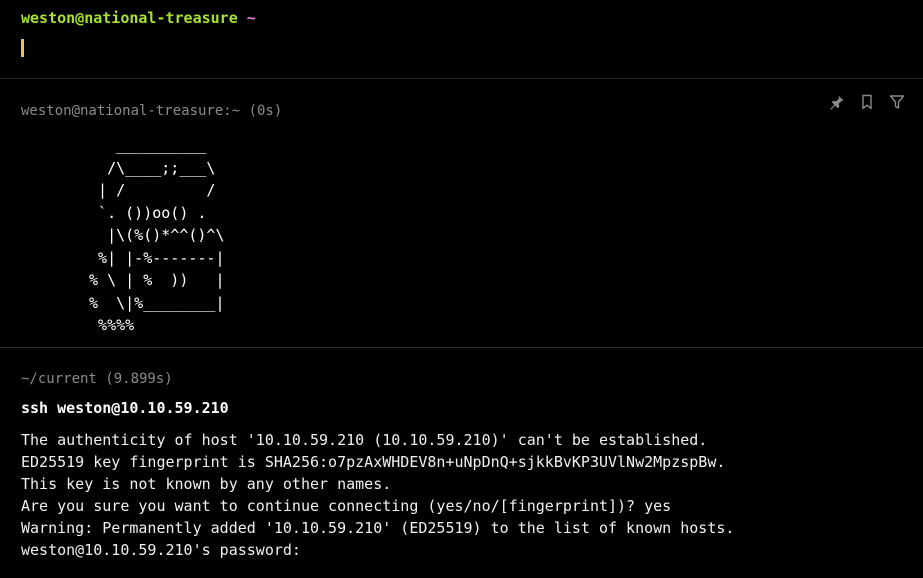  Describe the element at coordinates (148, 167) in the screenshot. I see `ascii-art-line: /\____;;___\` at that location.